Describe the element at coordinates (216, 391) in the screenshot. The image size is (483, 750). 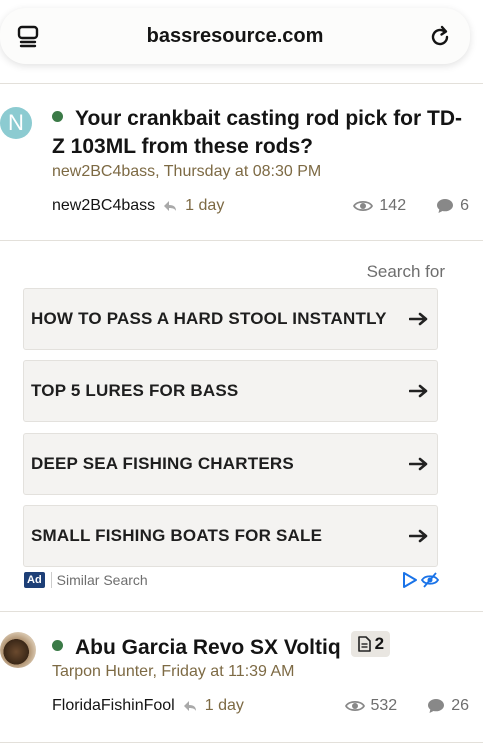
I see `ad-item-label: TOP 5 LURES FOR BASS` at that location.